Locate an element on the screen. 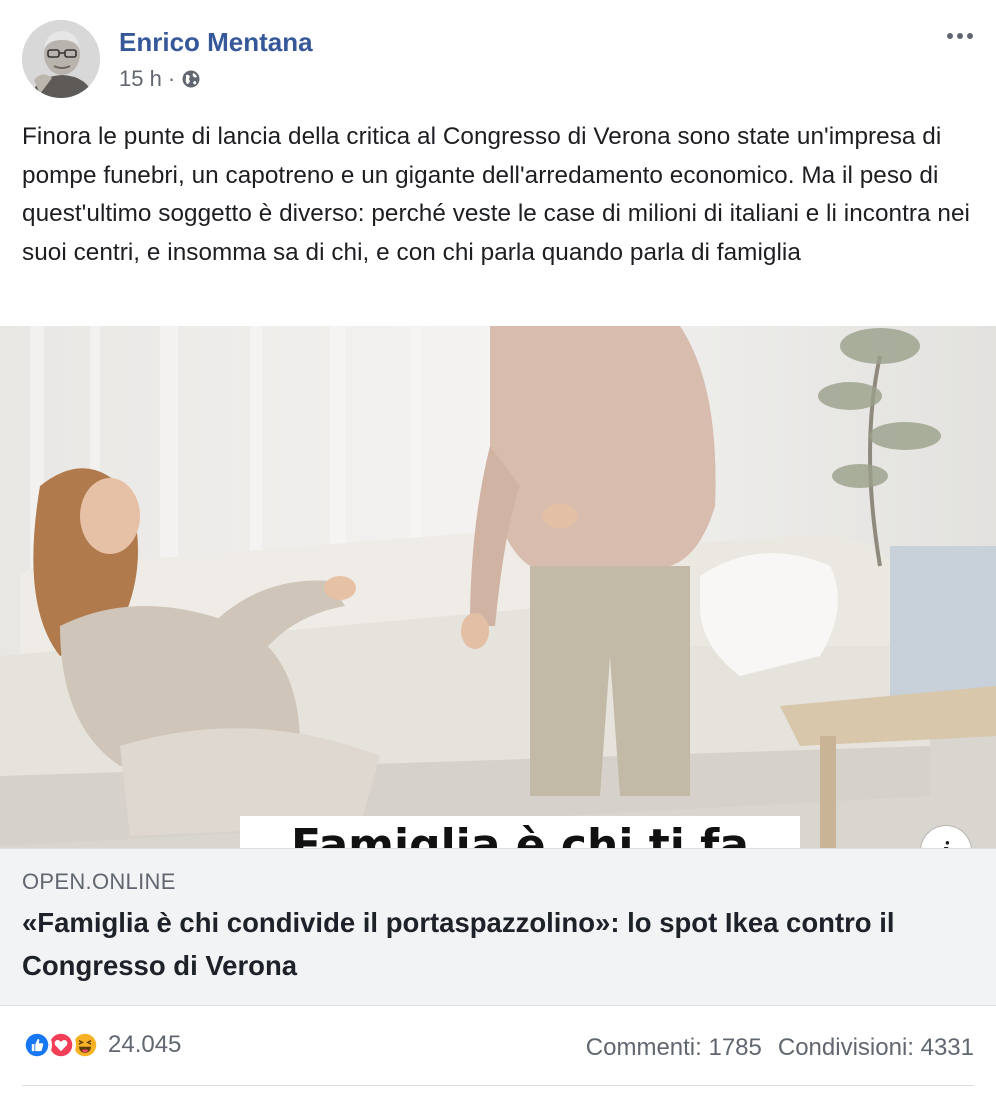 This screenshot has height=1094, width=996. comments-count: Commenti: 1785 is located at coordinates (674, 1048).